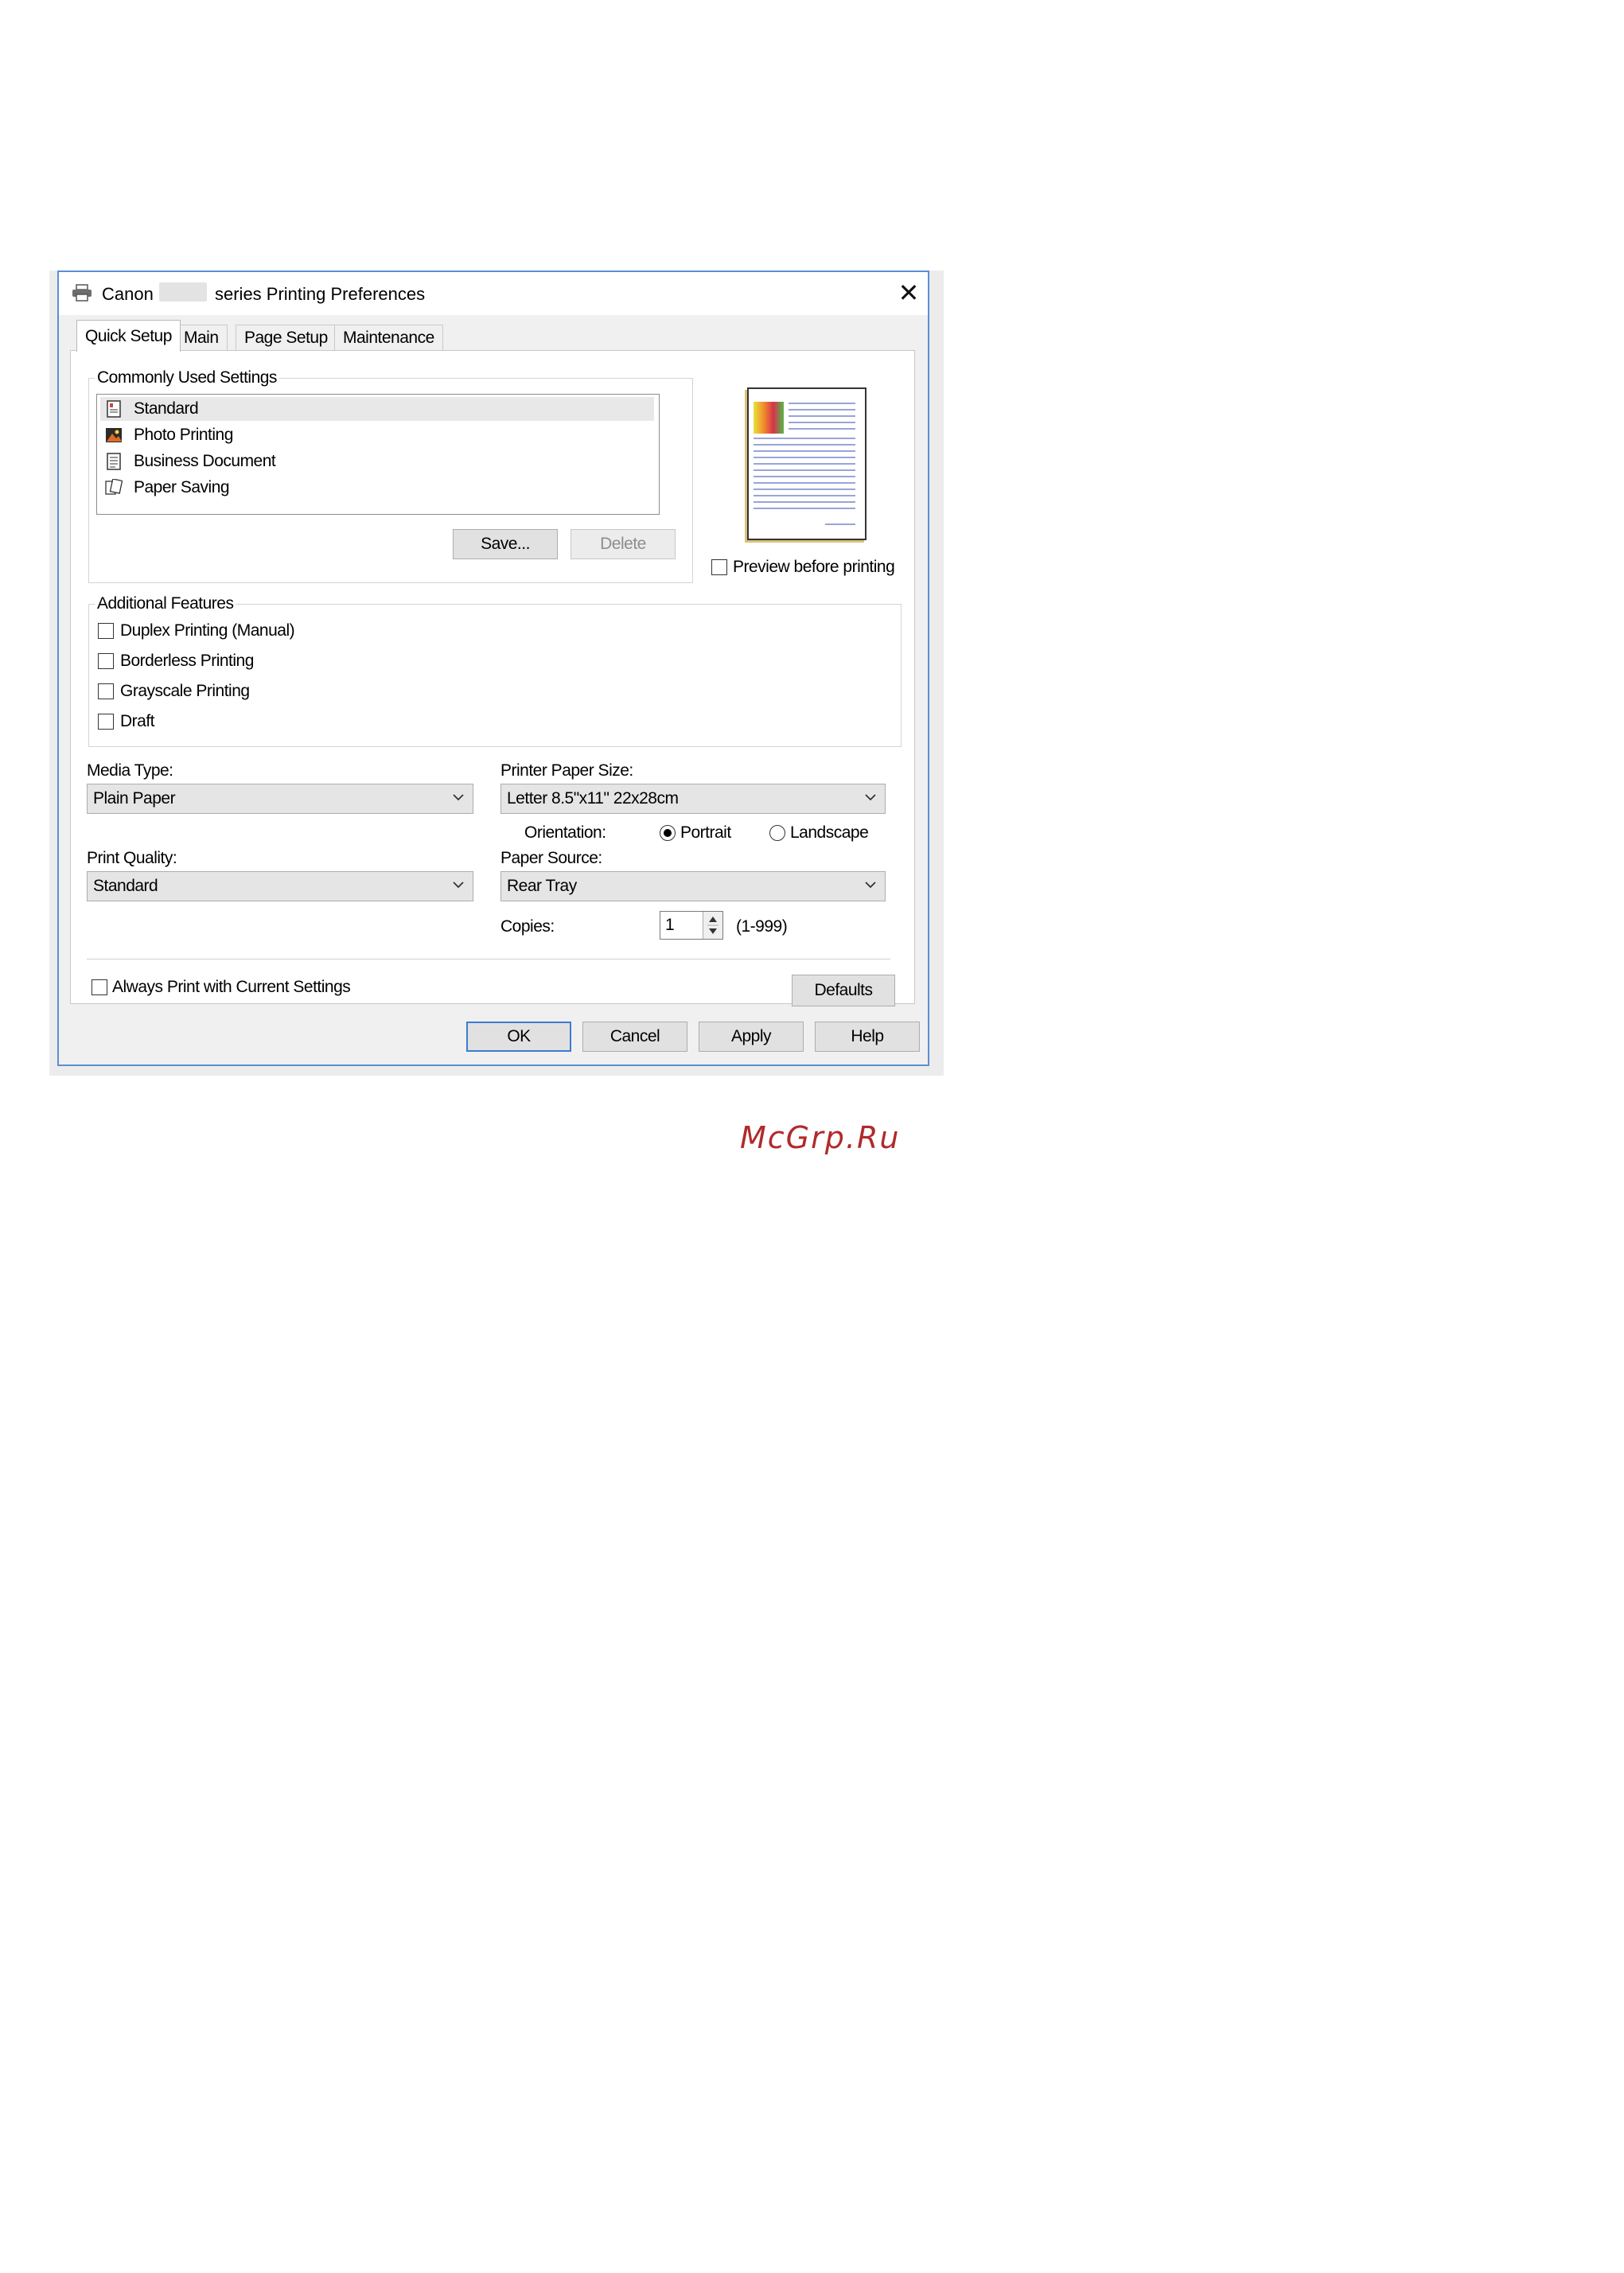 The width and height of the screenshot is (1624, 2273). Describe the element at coordinates (867, 1037) in the screenshot. I see `help-button: Help` at that location.